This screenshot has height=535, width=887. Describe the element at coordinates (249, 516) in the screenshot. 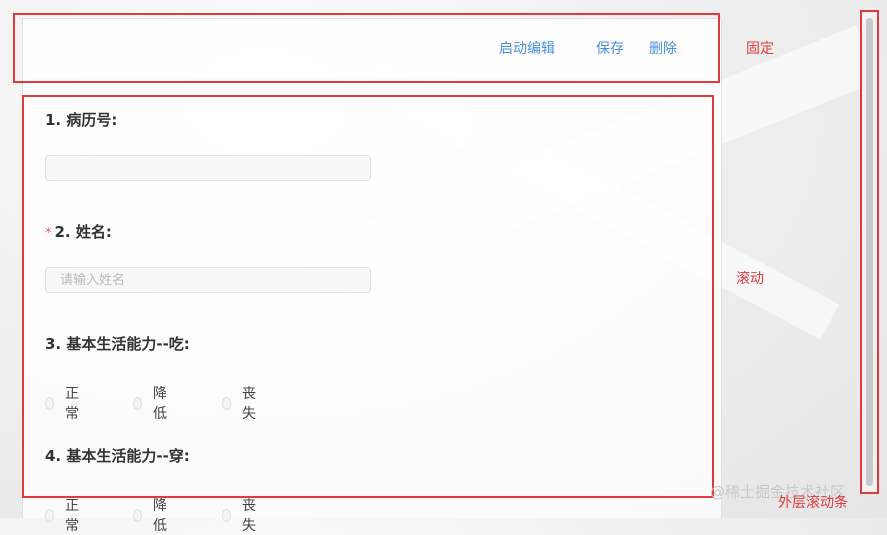

I see `radio-label: 丧失` at that location.